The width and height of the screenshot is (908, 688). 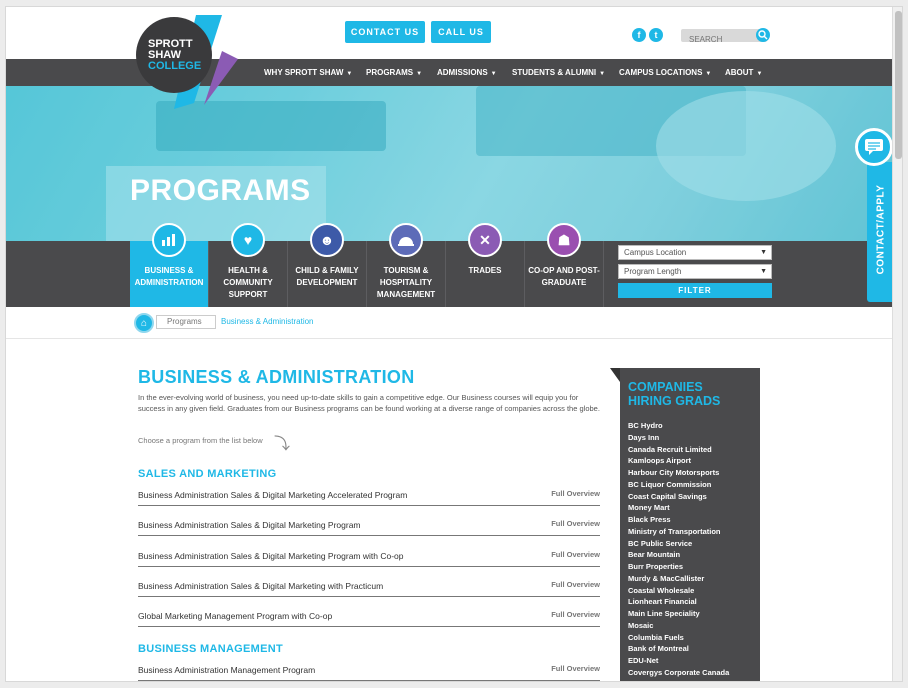 What do you see at coordinates (276, 377) in the screenshot?
I see `section-title: BUSINESS & ADMINISTRATION` at bounding box center [276, 377].